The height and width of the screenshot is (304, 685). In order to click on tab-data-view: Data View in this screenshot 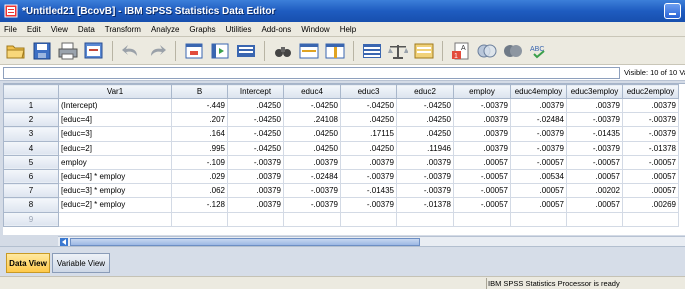, I will do `click(28, 263)`.